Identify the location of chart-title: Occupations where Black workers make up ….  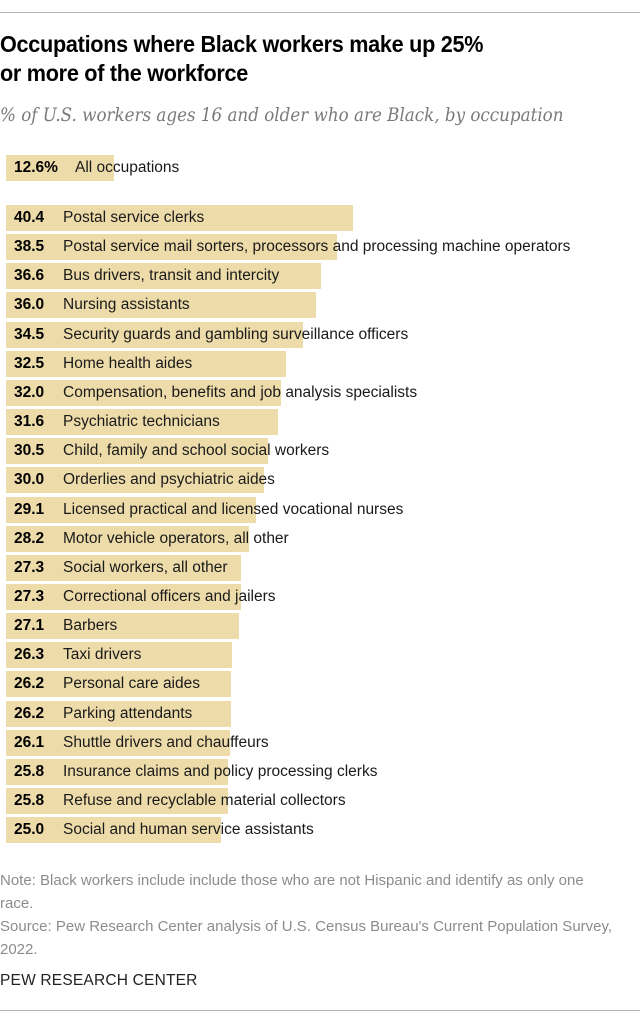
(290, 59).